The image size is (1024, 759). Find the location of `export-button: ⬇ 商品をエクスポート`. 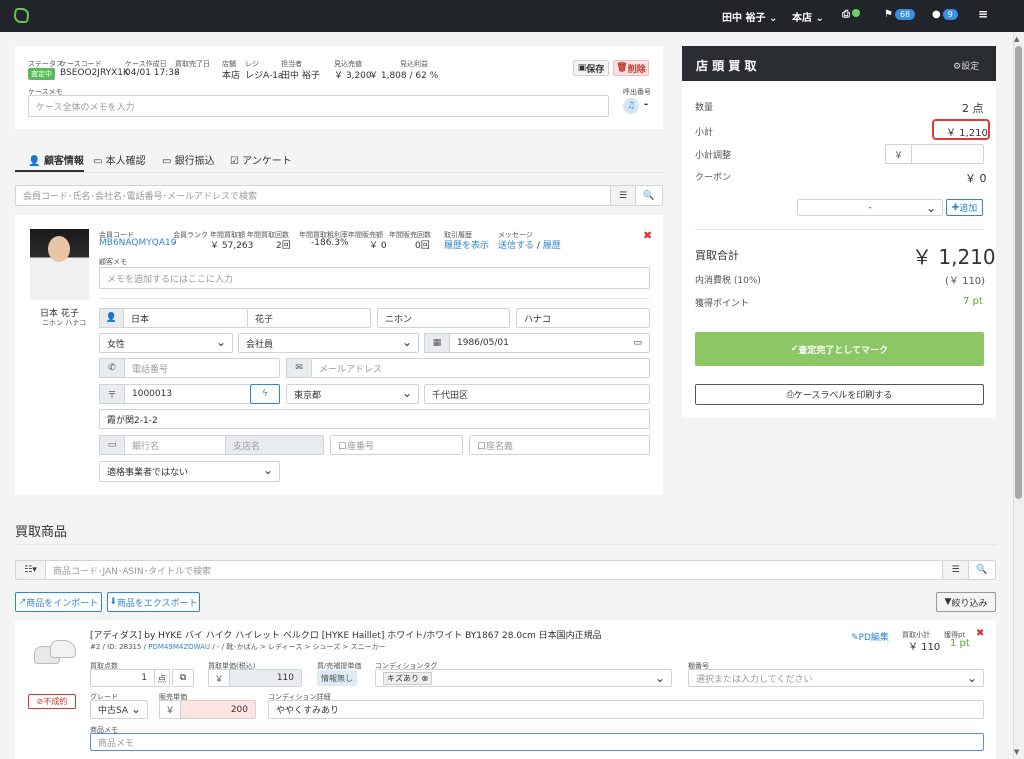

export-button: ⬇ 商品をエクスポート is located at coordinates (153, 602).